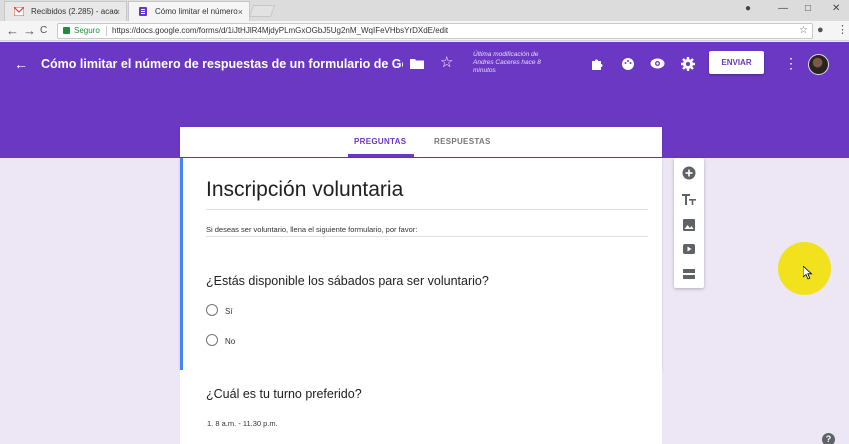 This screenshot has height=444, width=849. What do you see at coordinates (818, 64) in the screenshot?
I see `avatar` at bounding box center [818, 64].